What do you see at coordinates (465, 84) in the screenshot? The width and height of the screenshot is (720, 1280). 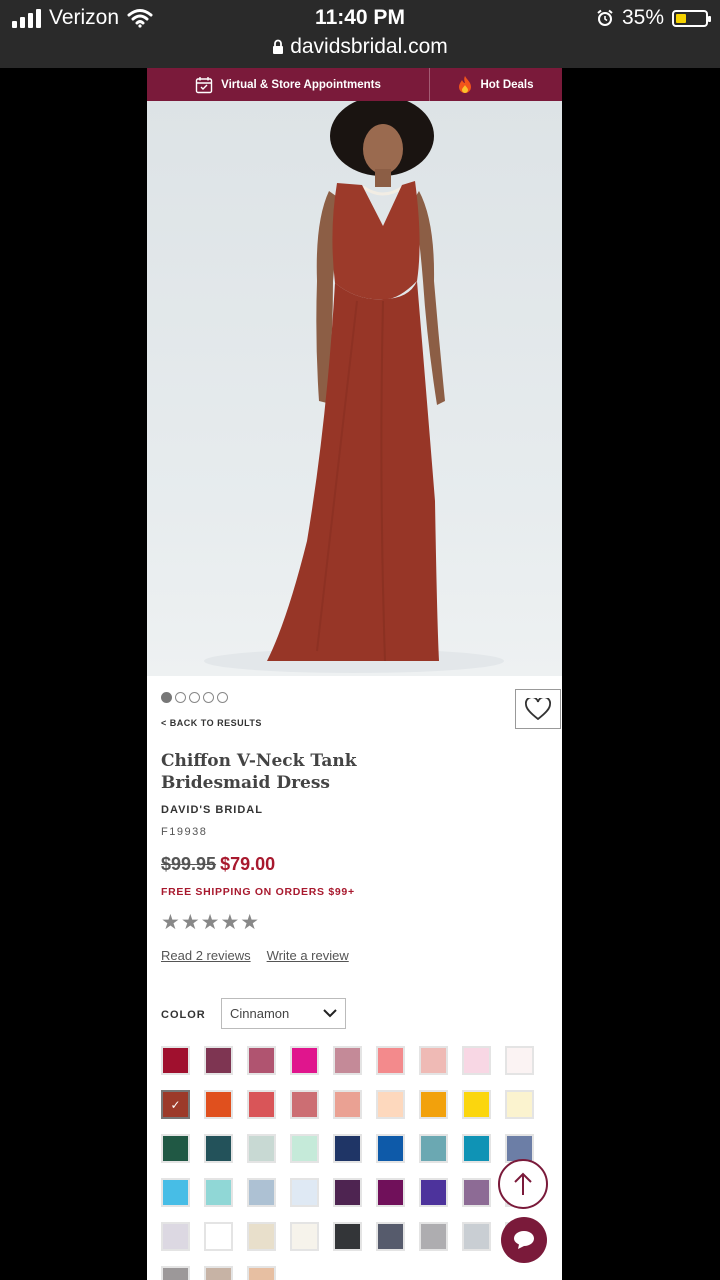 I see `fire-icon` at bounding box center [465, 84].